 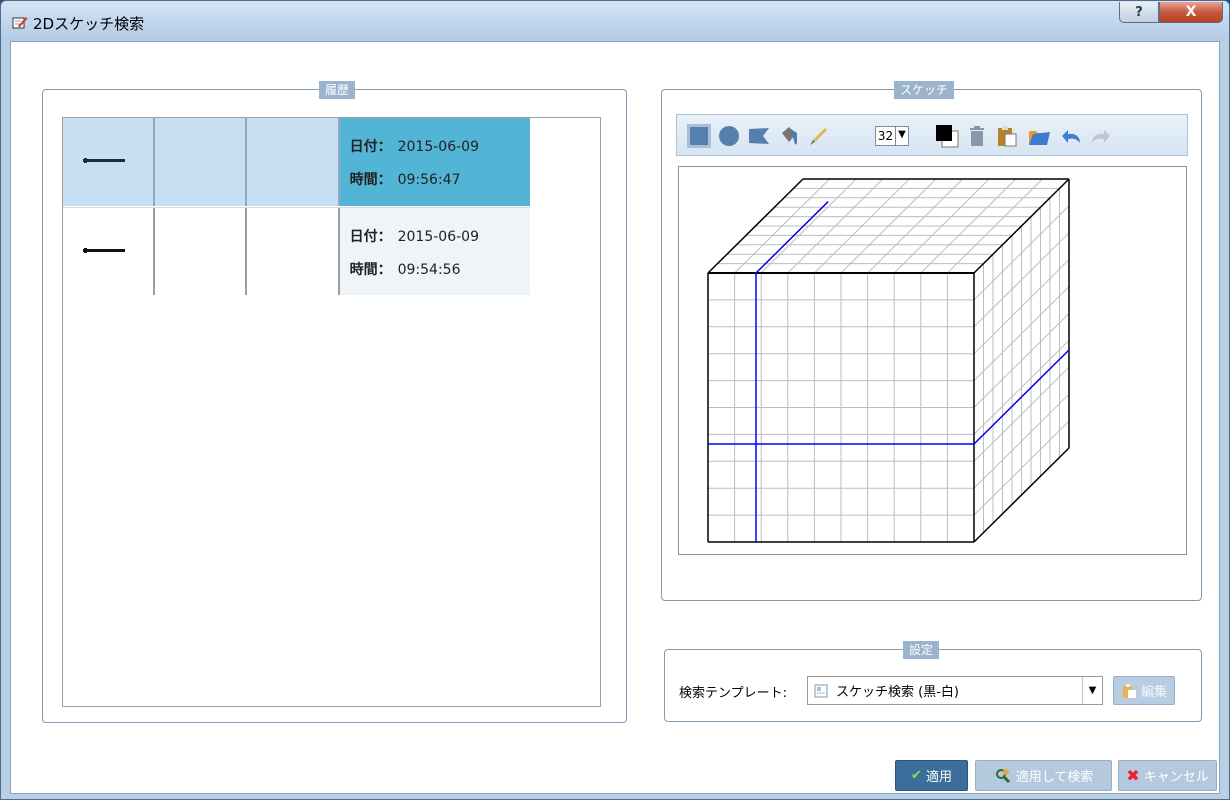 I want to click on cancel-label: キャンセル, so click(x=1176, y=777).